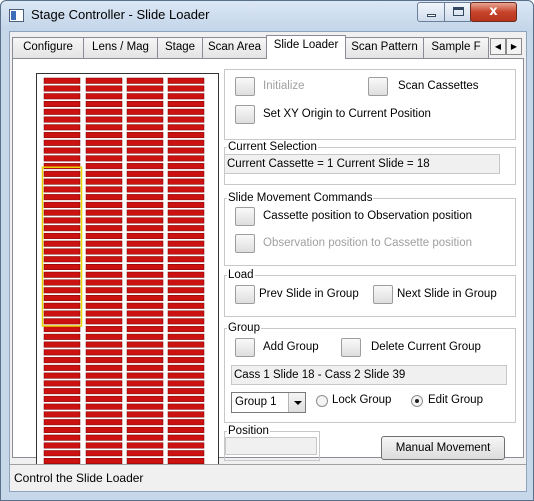  Describe the element at coordinates (245, 294) in the screenshot. I see `prev-slide-button` at that location.